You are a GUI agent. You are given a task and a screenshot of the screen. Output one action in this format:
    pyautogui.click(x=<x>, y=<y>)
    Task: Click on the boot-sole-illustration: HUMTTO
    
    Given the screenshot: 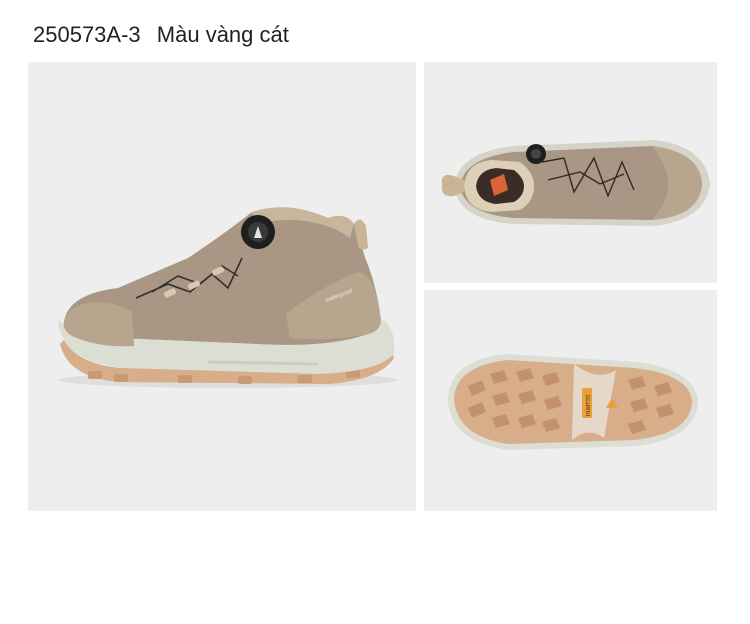 What is the action you would take?
    pyautogui.click(x=573, y=402)
    